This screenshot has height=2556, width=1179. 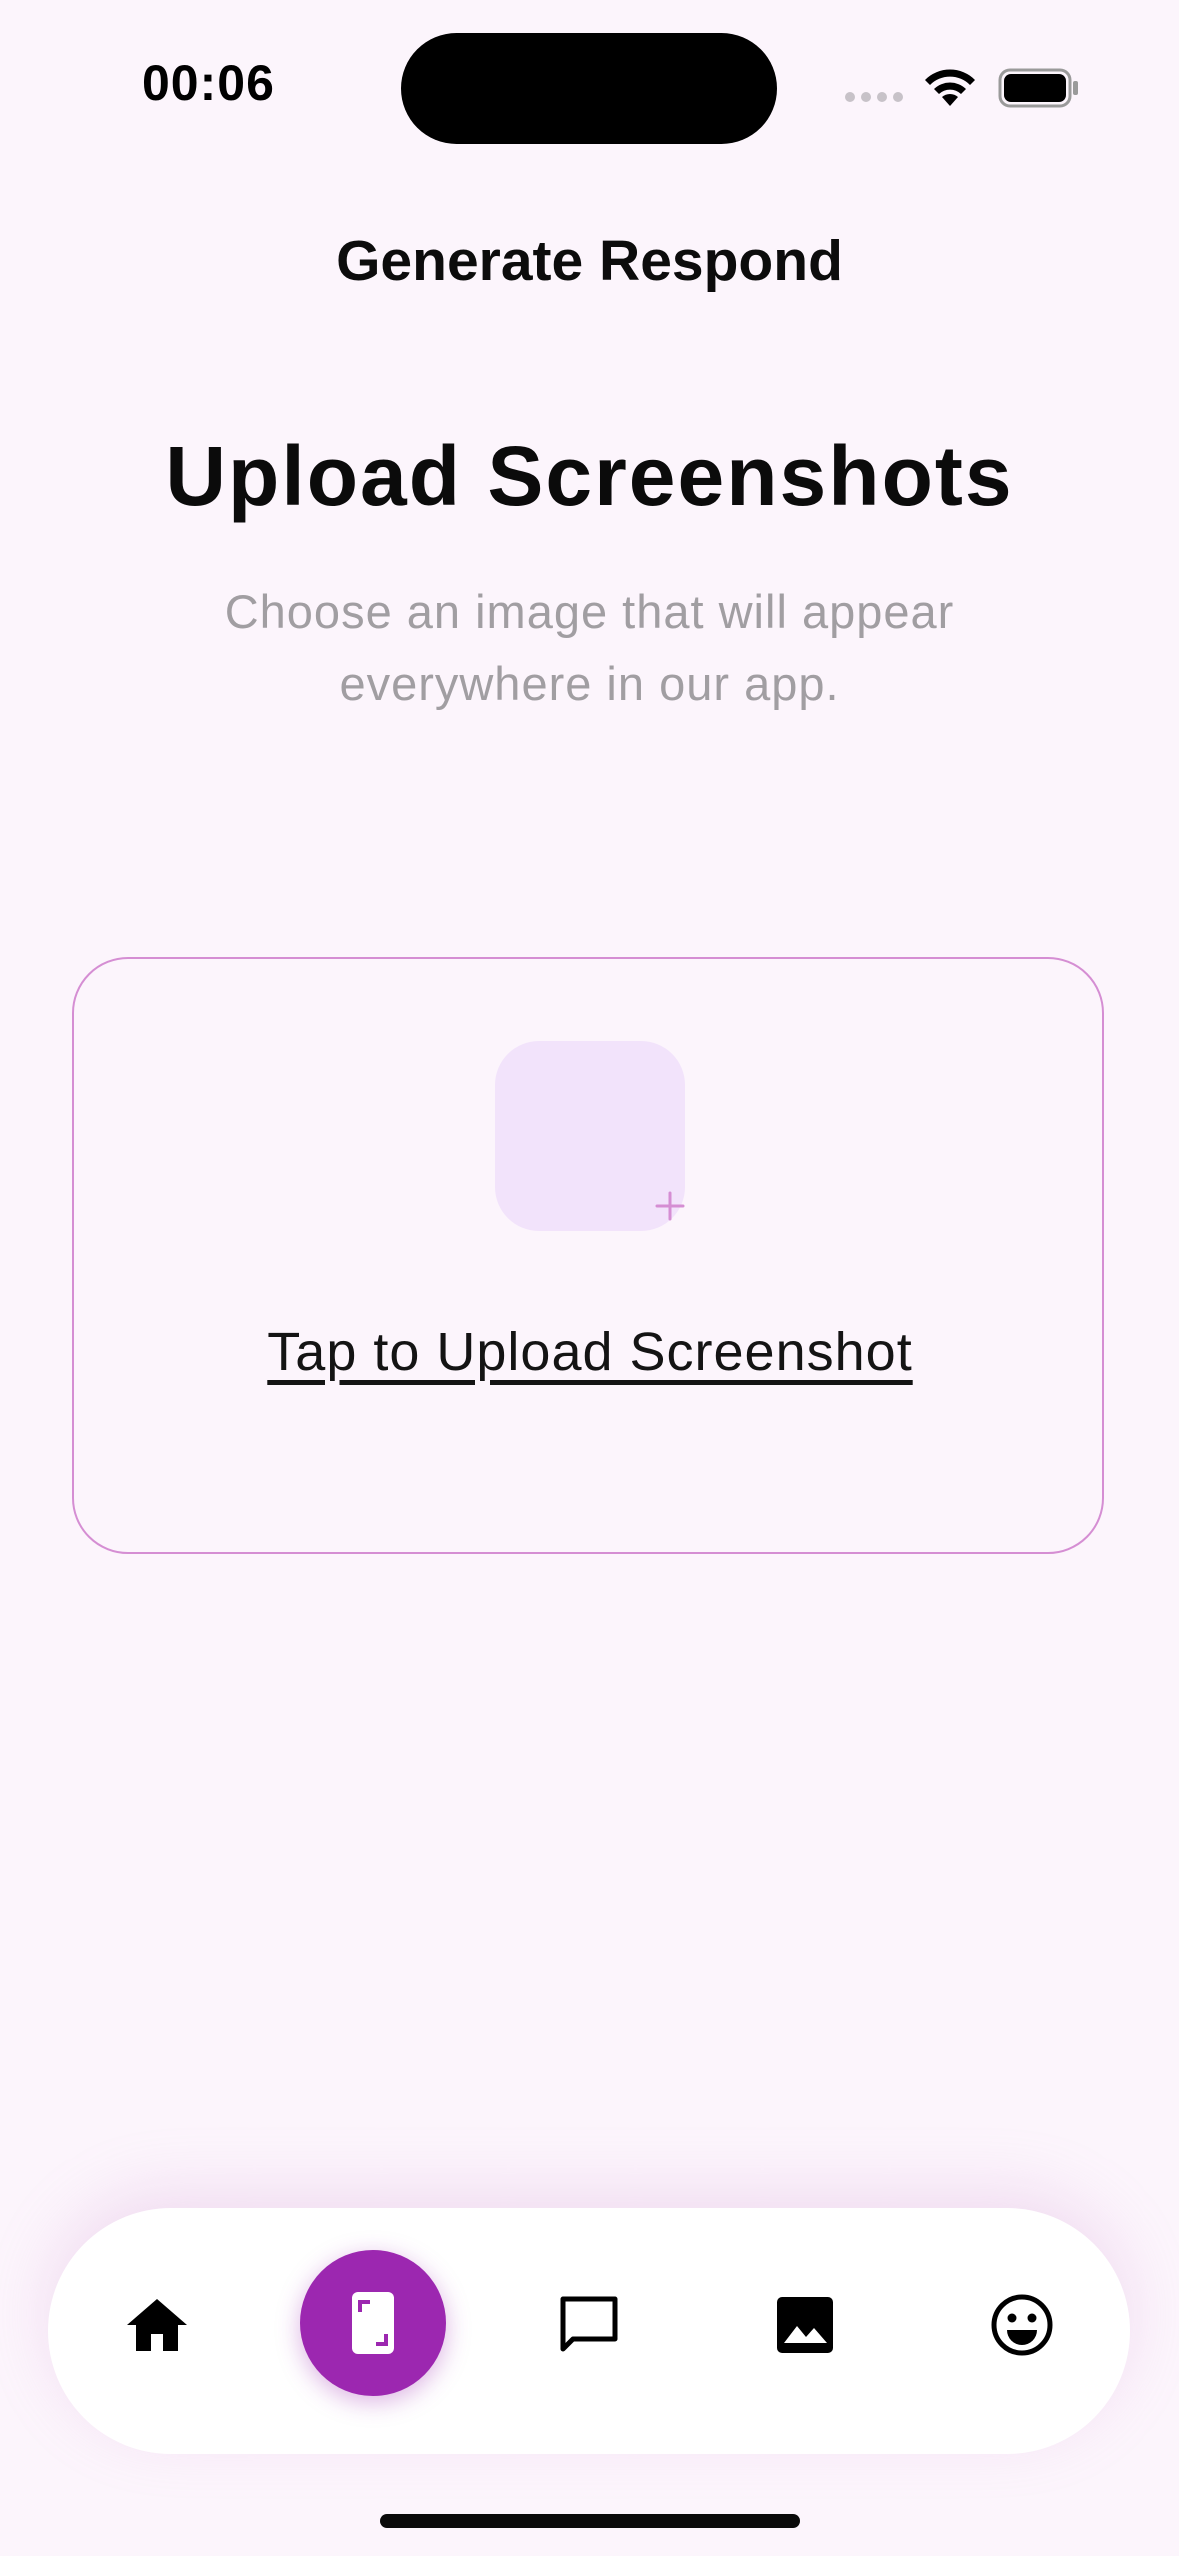 I want to click on nav-emoji, so click(x=1022, y=2325).